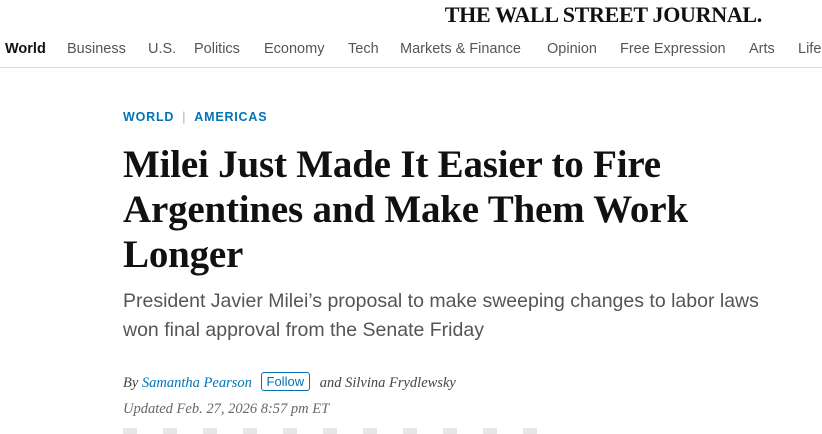  Describe the element at coordinates (230, 117) in the screenshot. I see `kicker-subsection-link: AMERICAS` at that location.